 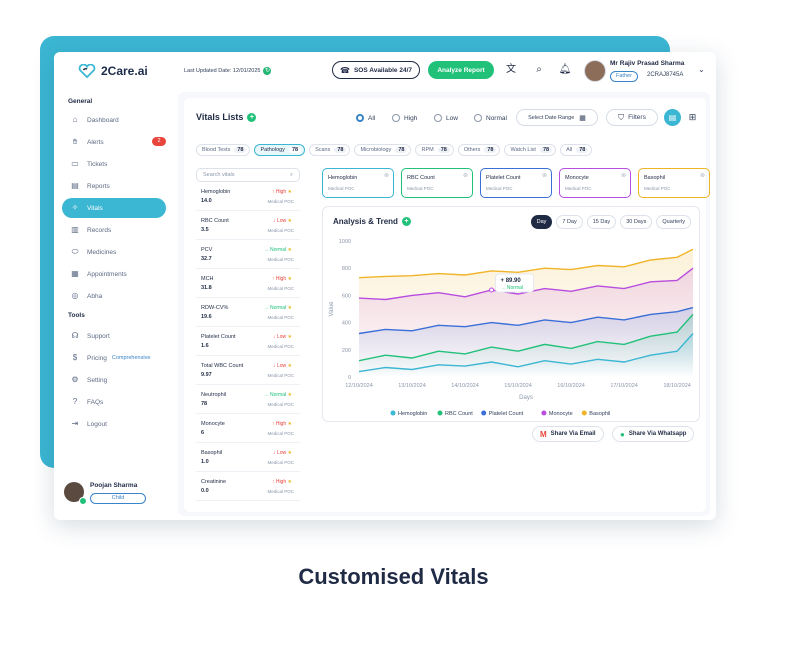 What do you see at coordinates (114, 120) in the screenshot?
I see `sidebar-item-dashboard: ⌂ Dashboard` at bounding box center [114, 120].